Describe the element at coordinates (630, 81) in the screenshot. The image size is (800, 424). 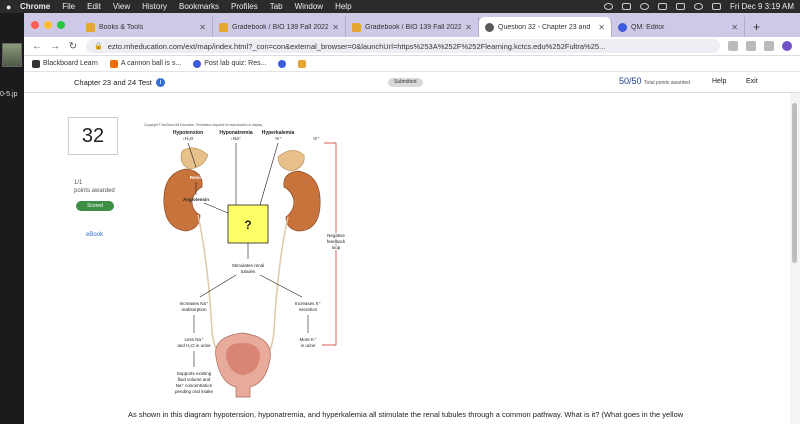
I see `score-value: 50/50` at that location.